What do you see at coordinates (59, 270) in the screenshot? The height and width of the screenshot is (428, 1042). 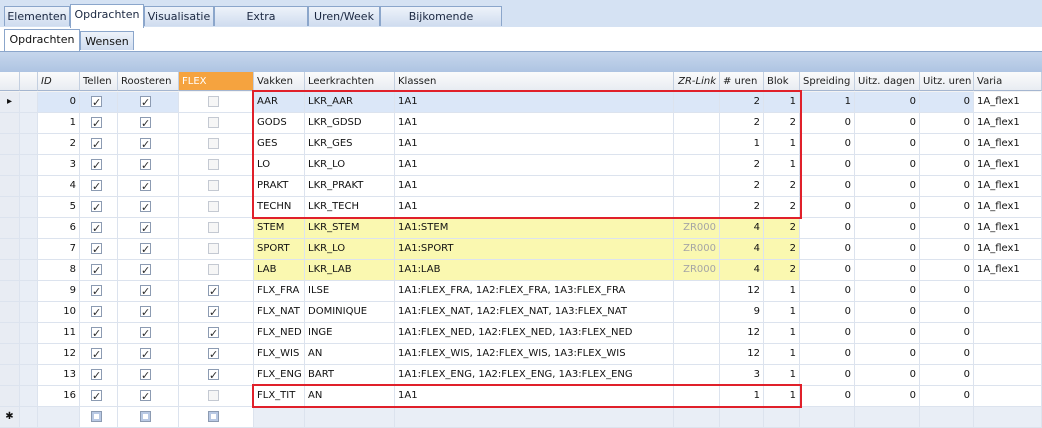 I see `id-cell: 8` at bounding box center [59, 270].